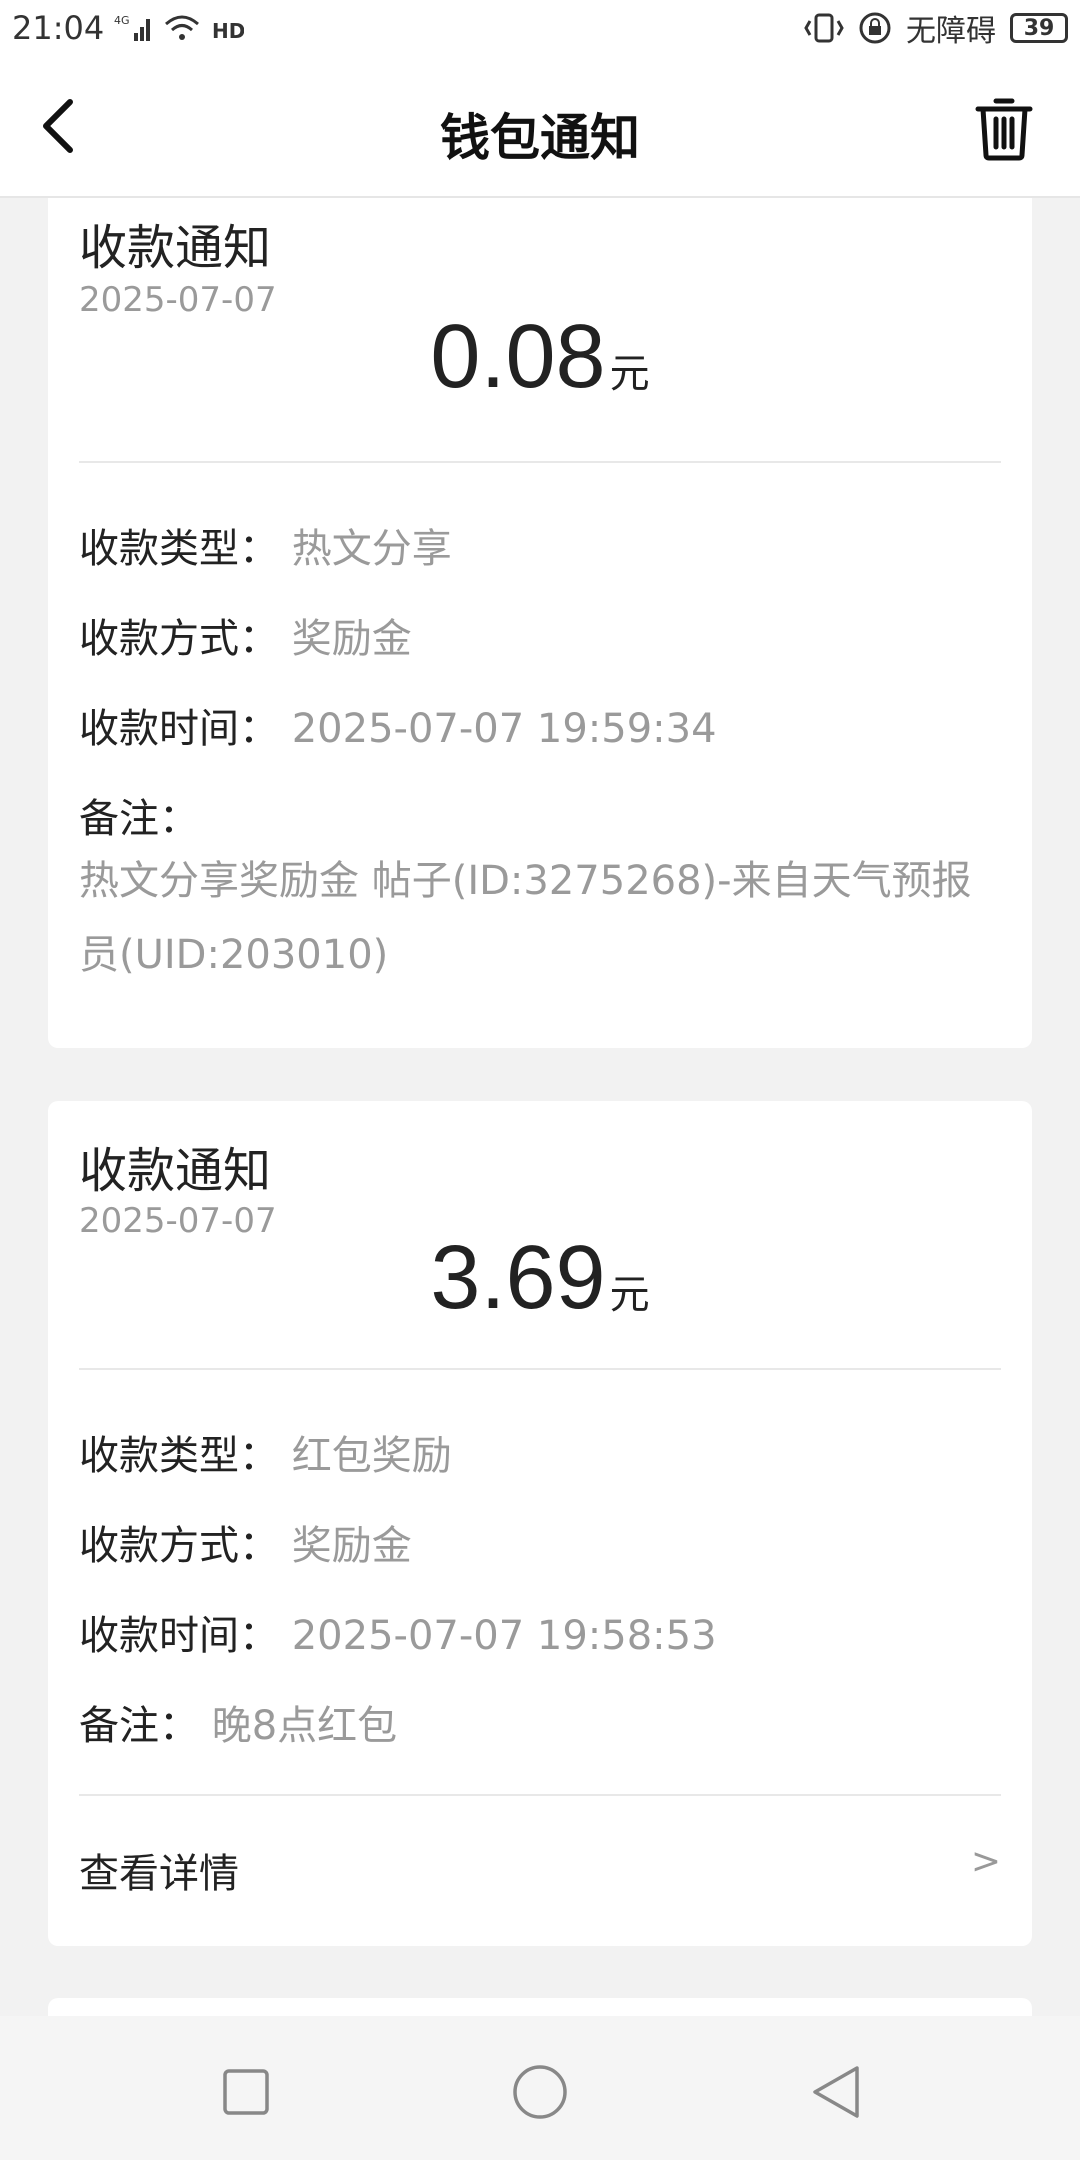 The height and width of the screenshot is (2160, 1080). What do you see at coordinates (58, 28) in the screenshot?
I see `status-time: 21:04` at bounding box center [58, 28].